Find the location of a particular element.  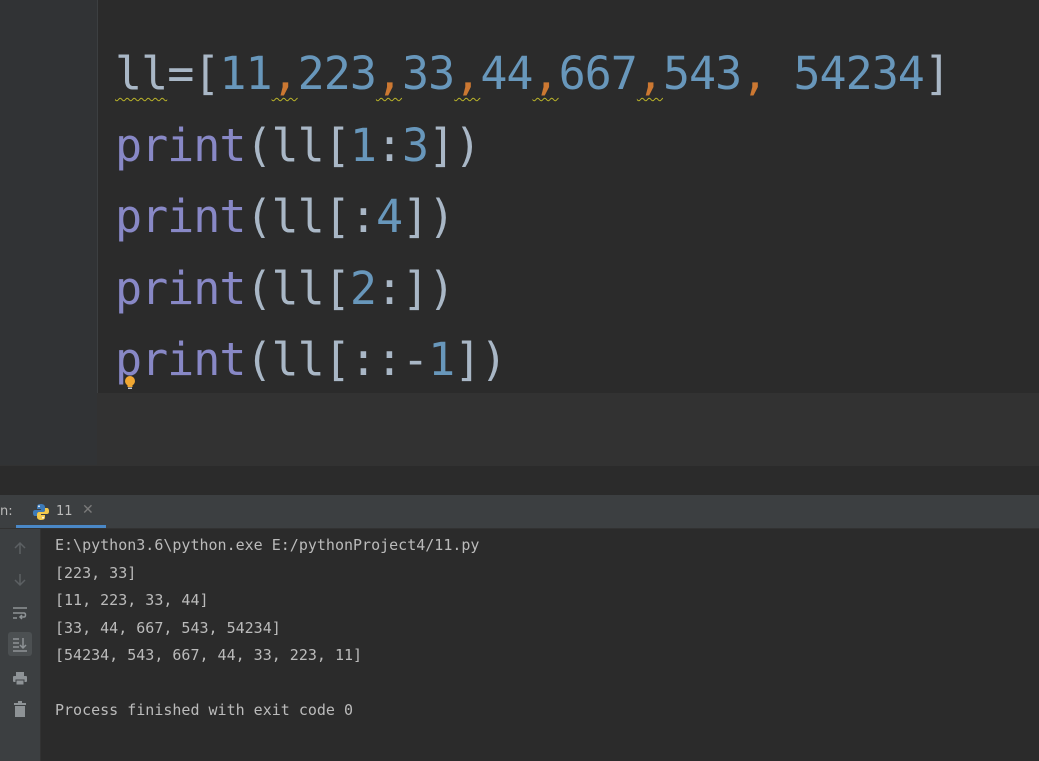

run-tool-window-header: n: 11 ✕ is located at coordinates (519, 512).